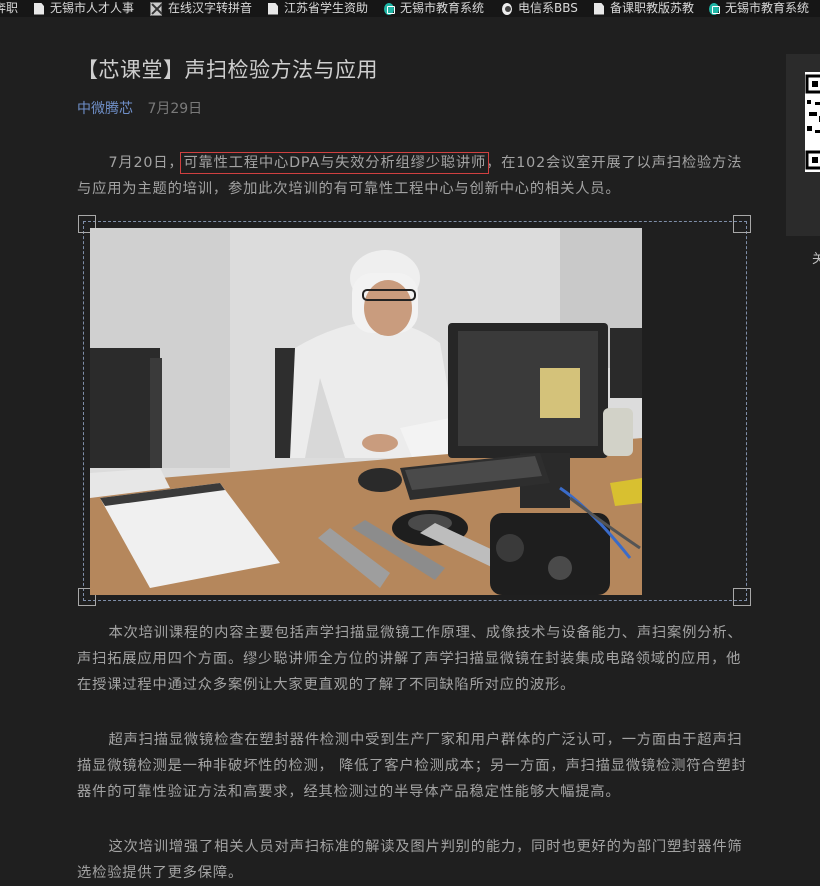  I want to click on author-link: 中微腾芯, so click(105, 109).